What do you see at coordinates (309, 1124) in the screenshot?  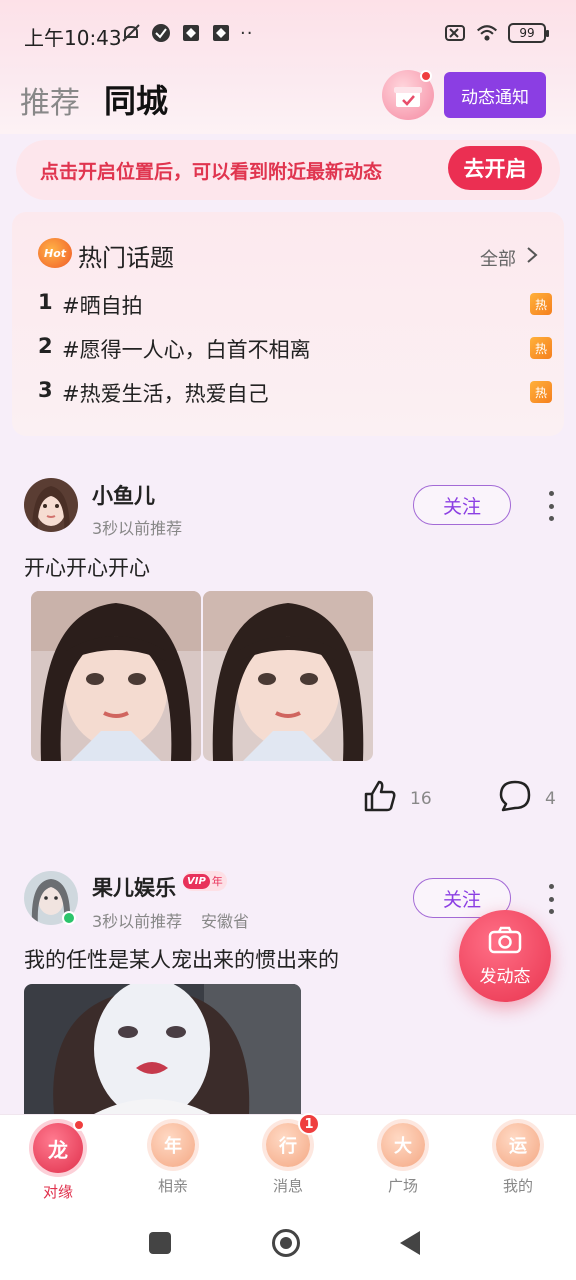 I see `message-badge: 1` at bounding box center [309, 1124].